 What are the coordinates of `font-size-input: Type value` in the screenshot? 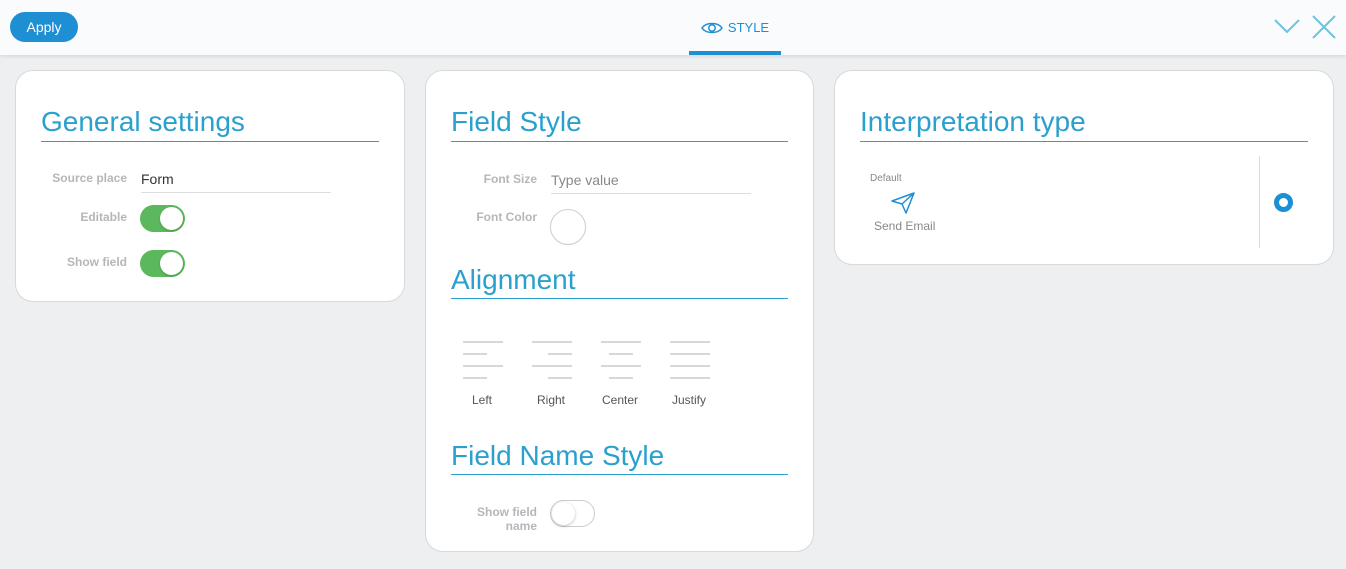 It's located at (651, 183).